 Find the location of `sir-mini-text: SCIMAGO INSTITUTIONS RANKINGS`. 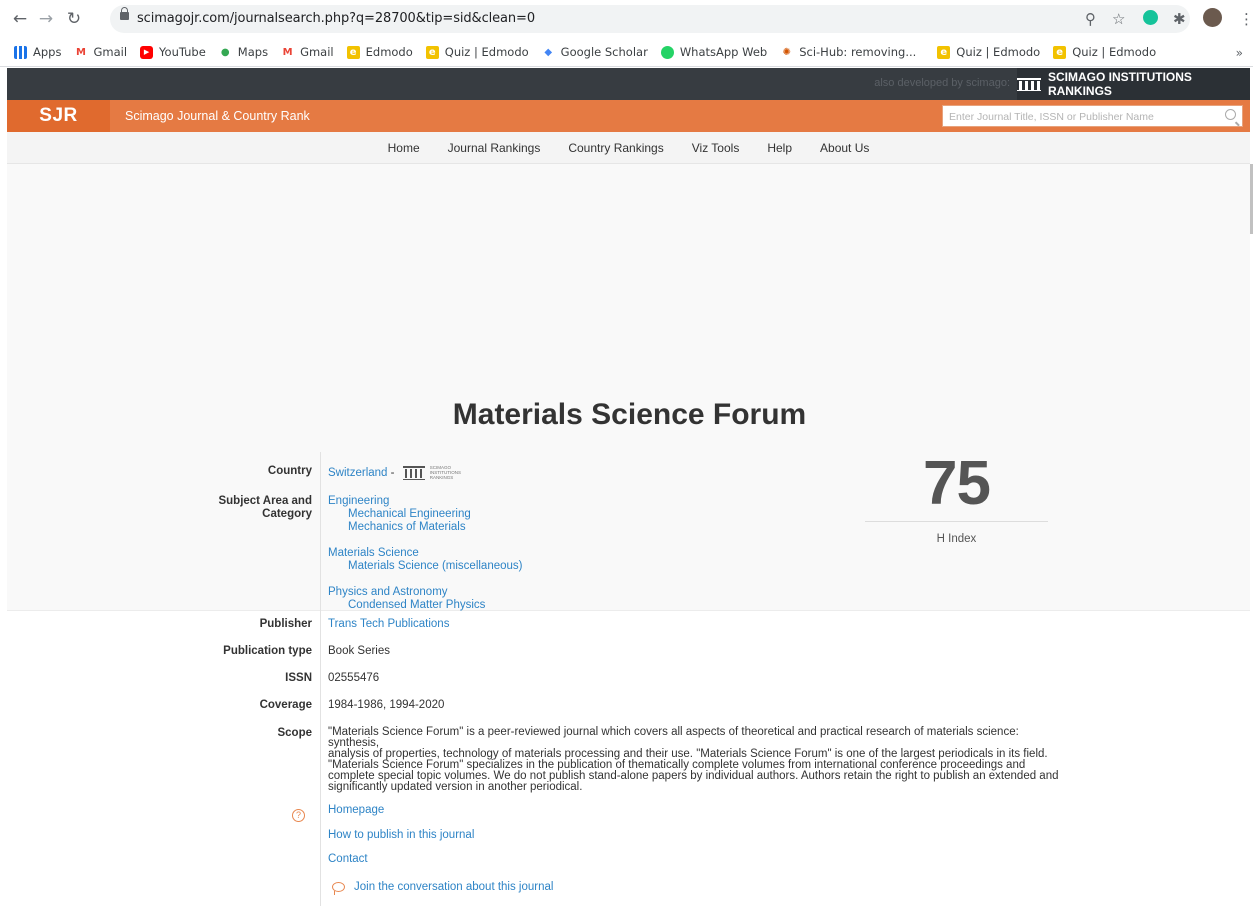

sir-mini-text: SCIMAGO INSTITUTIONS RANKINGS is located at coordinates (445, 472).